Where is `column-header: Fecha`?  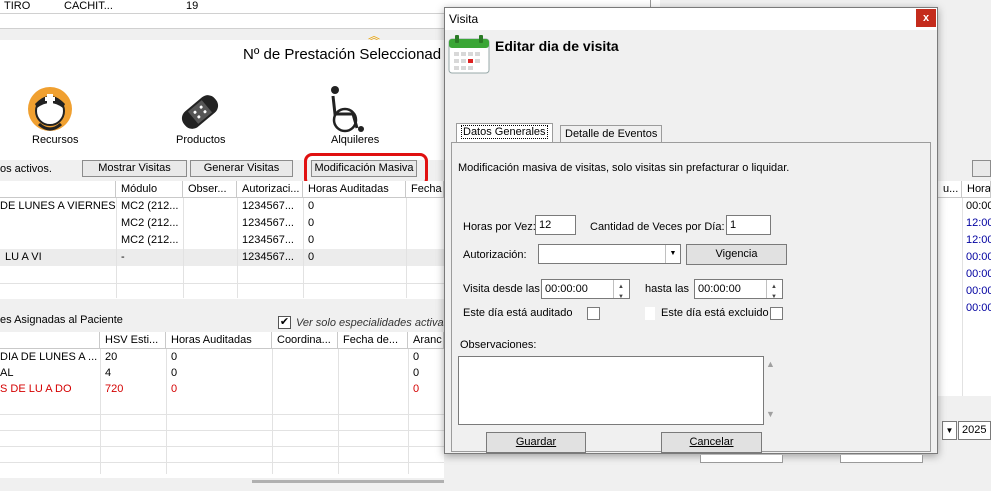
column-header: Fecha is located at coordinates (425, 189).